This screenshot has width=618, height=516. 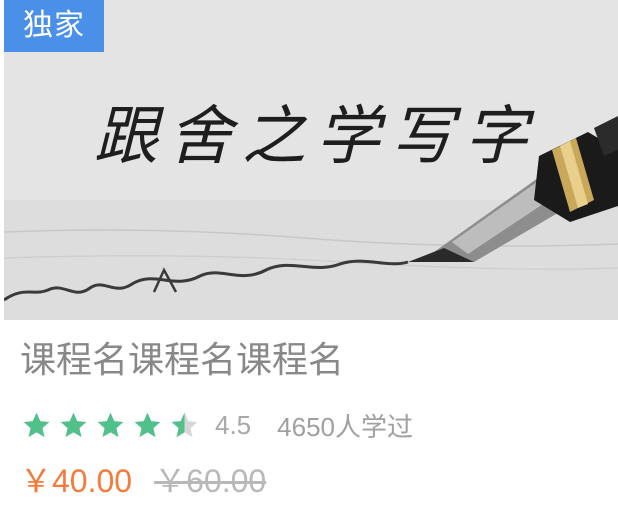 I want to click on rating-row: 4.5 4650人学过, so click(x=216, y=425).